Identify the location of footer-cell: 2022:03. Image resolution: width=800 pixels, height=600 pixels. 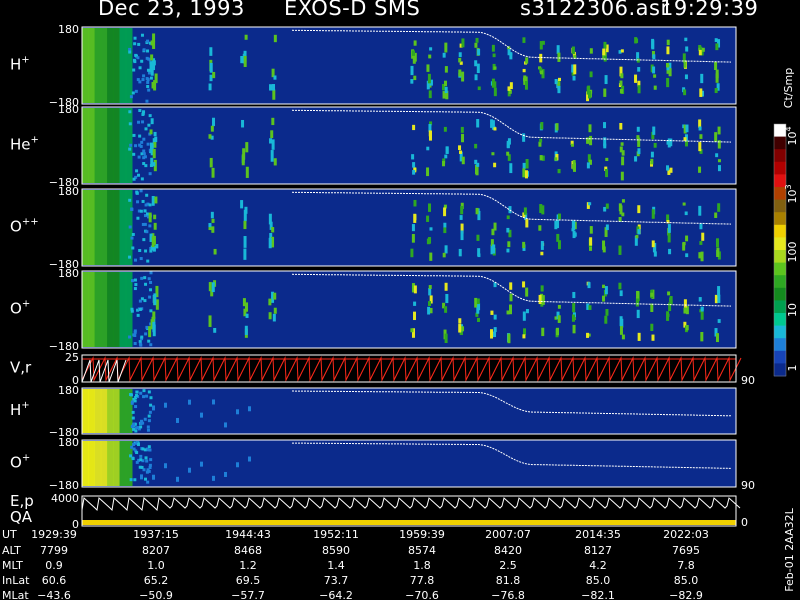
(686, 534).